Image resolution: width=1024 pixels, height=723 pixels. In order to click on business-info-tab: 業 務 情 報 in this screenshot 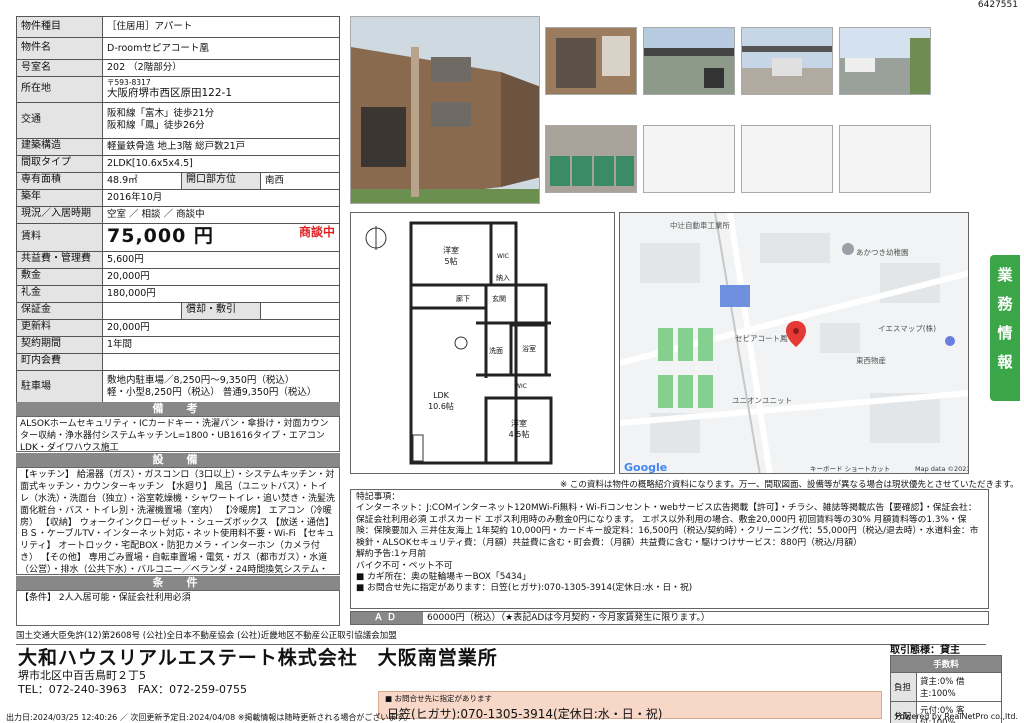, I will do `click(1005, 328)`.